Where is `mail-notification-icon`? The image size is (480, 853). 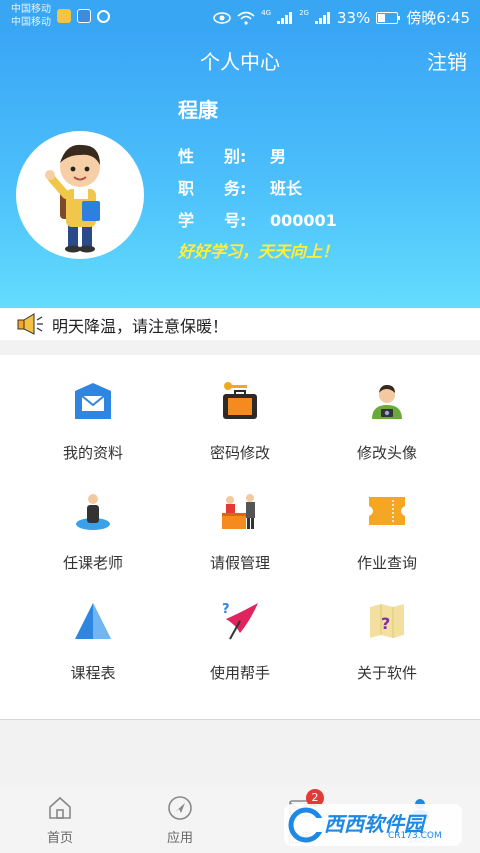
mail-notification-icon is located at coordinates (64, 16).